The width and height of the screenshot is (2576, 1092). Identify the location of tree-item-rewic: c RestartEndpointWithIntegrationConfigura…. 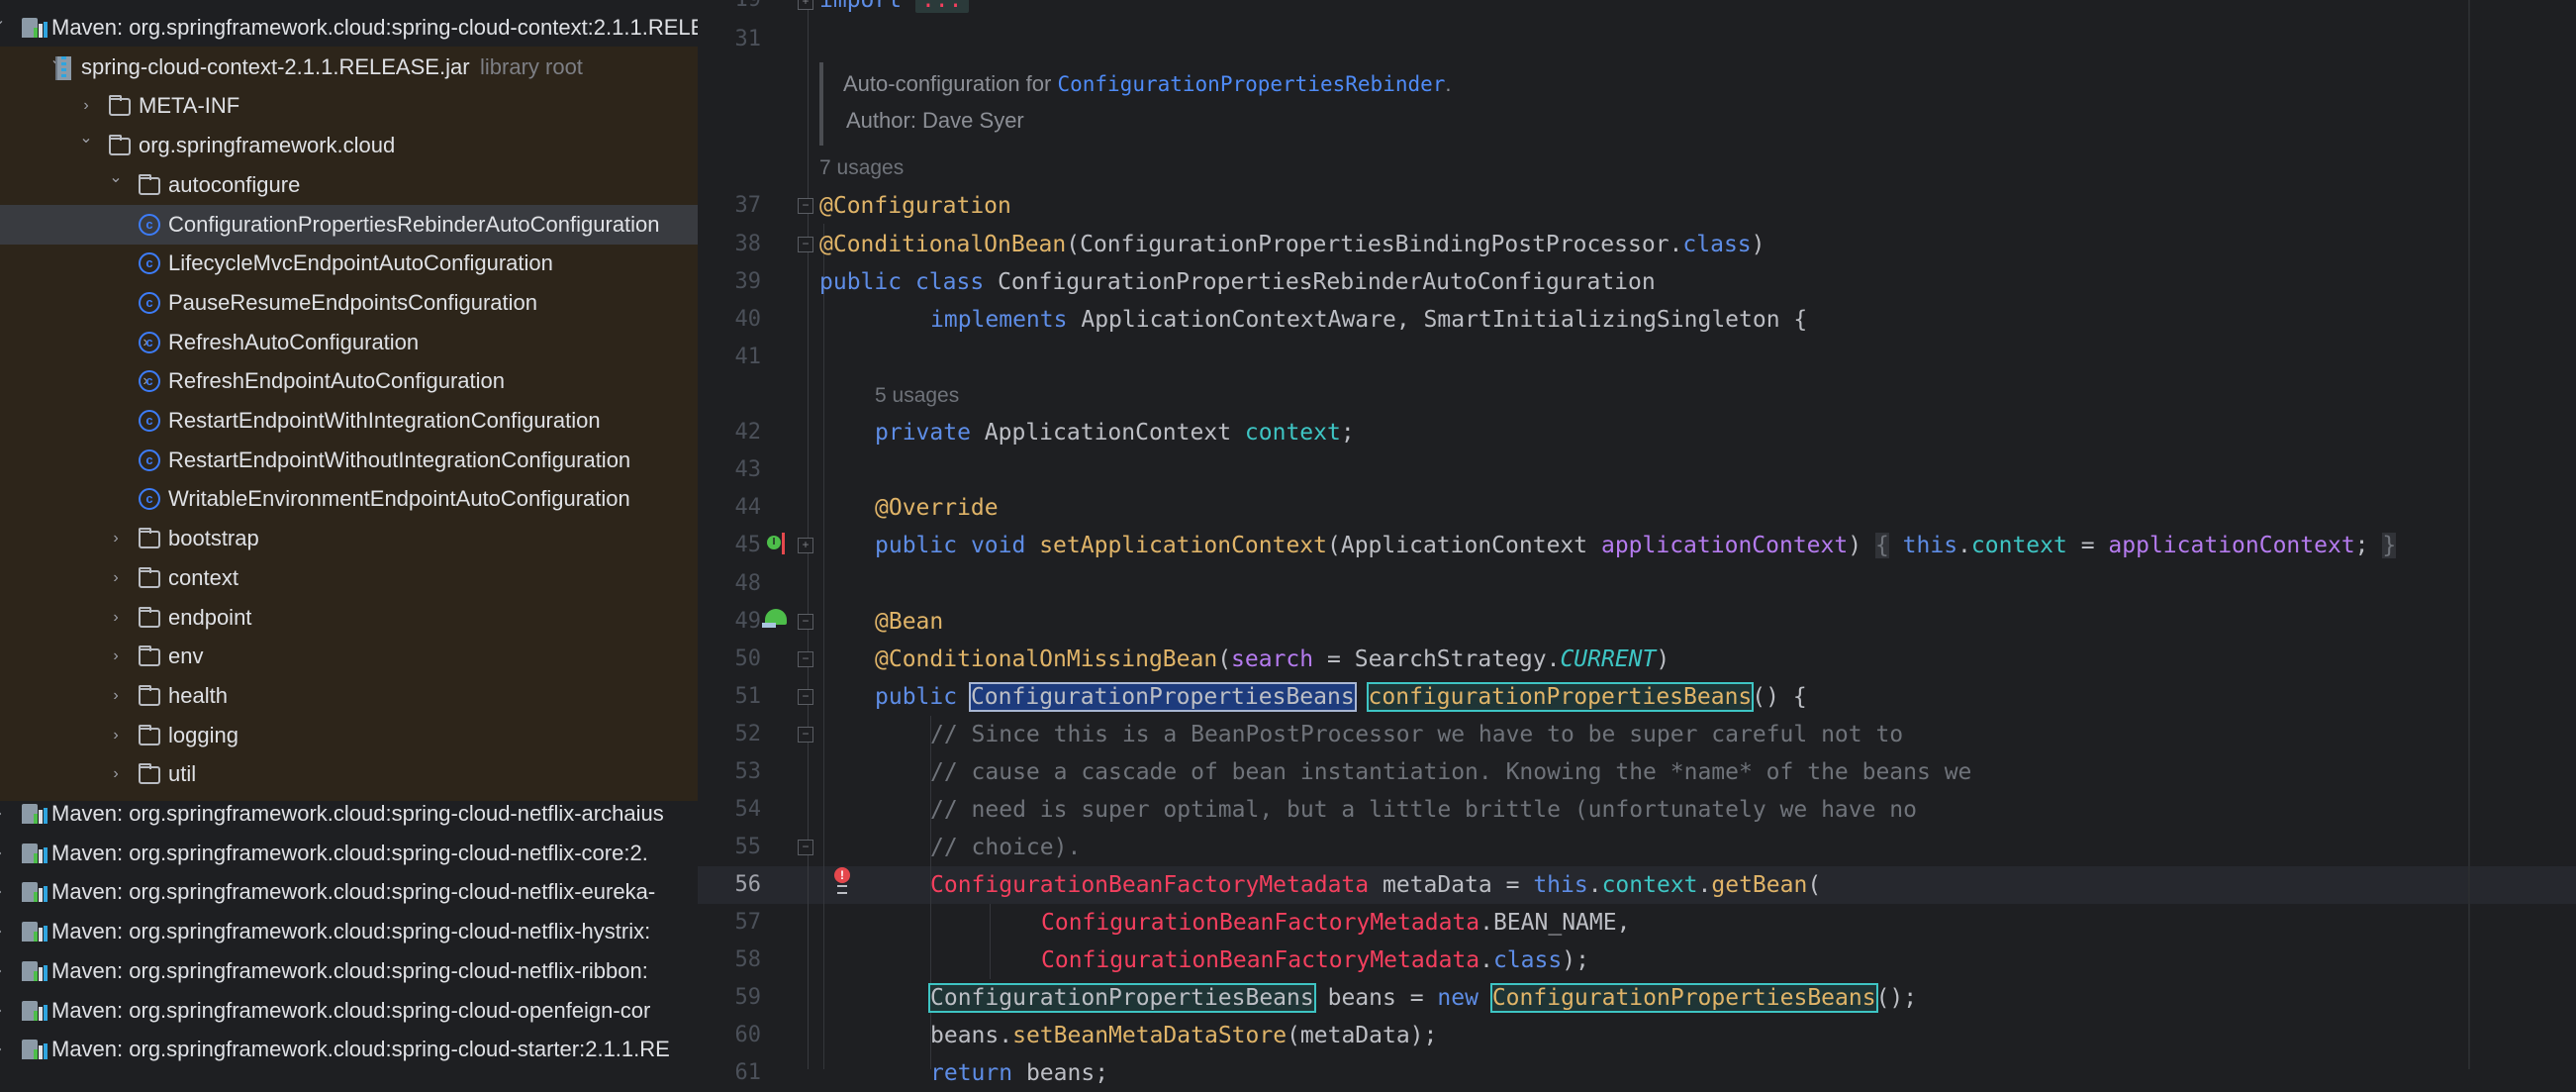
(349, 421).